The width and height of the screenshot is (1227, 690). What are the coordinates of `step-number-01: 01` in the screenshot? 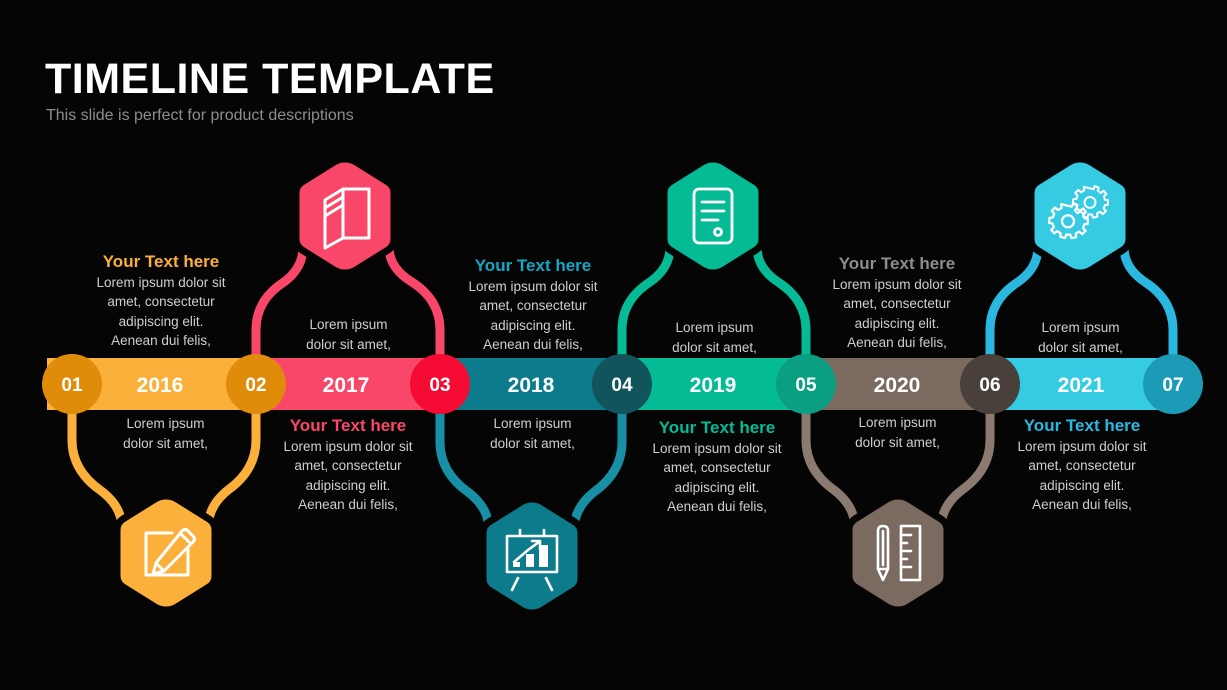 It's located at (72, 385).